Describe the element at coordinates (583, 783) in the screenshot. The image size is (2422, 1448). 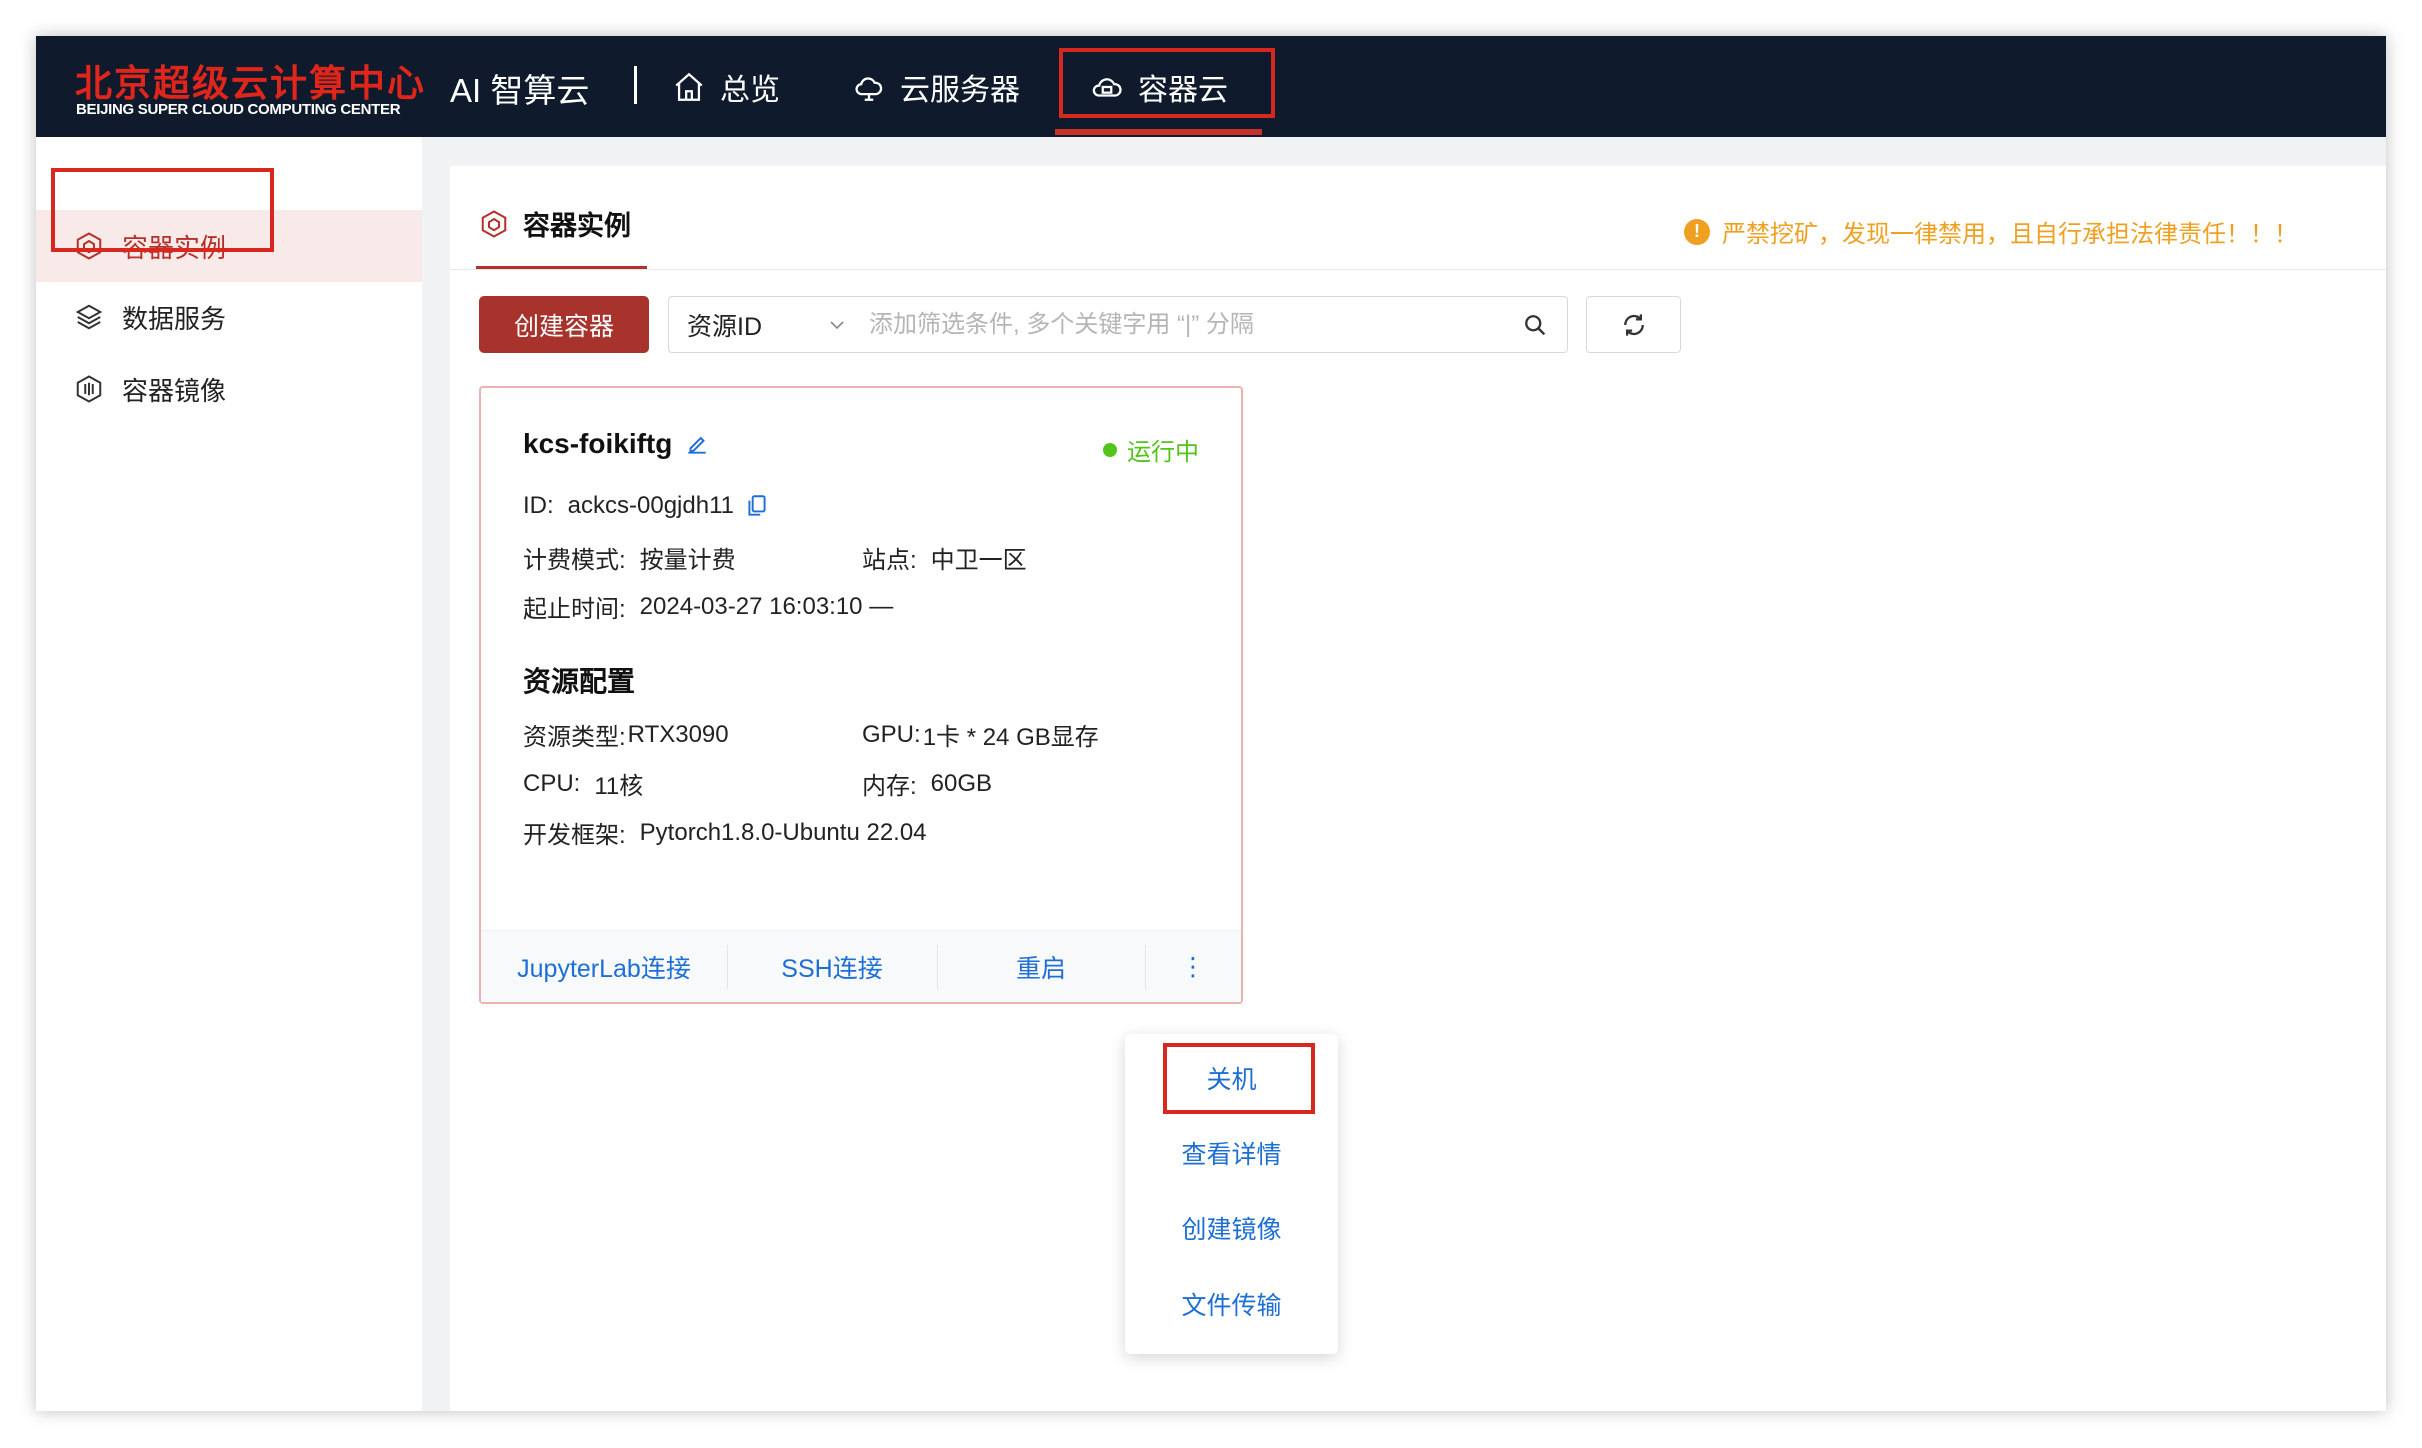
I see `cpu-row: CPU: 11核` at that location.